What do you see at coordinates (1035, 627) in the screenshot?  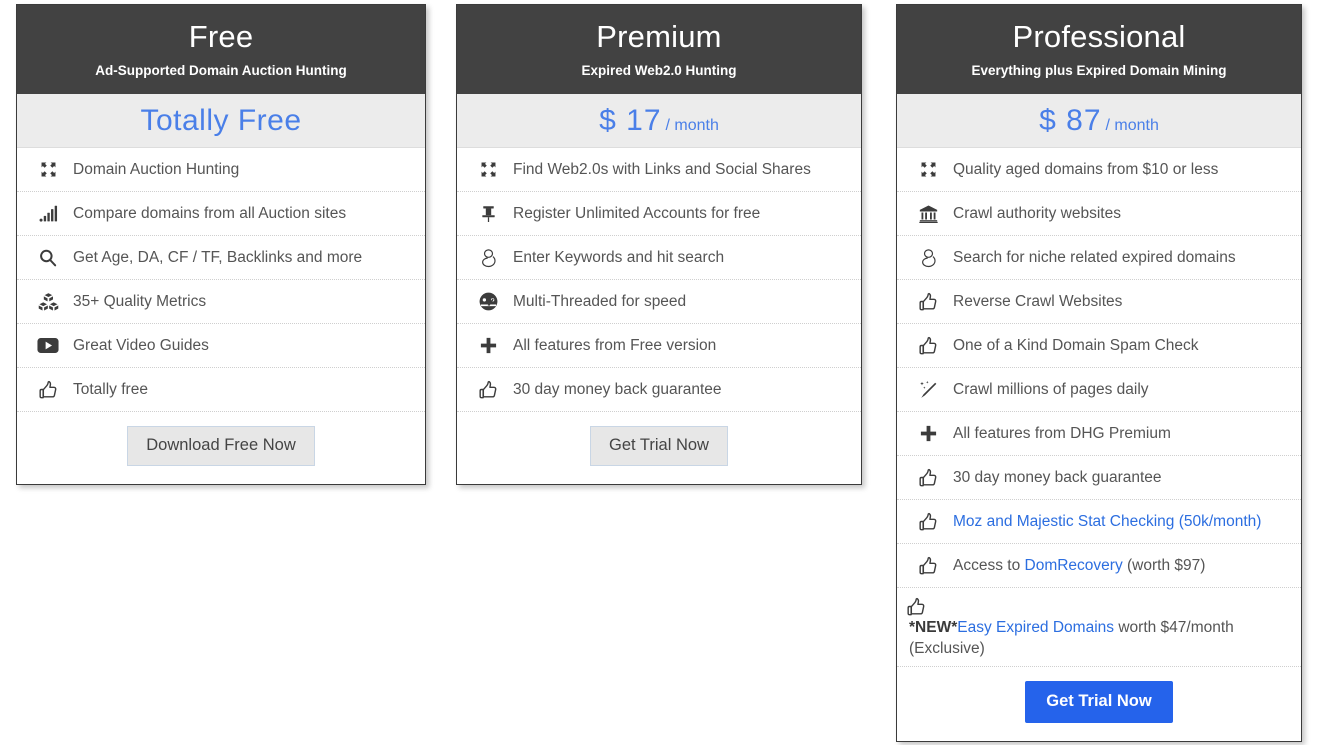 I see `easy-expired-domains-link: Easy Expired Domains` at bounding box center [1035, 627].